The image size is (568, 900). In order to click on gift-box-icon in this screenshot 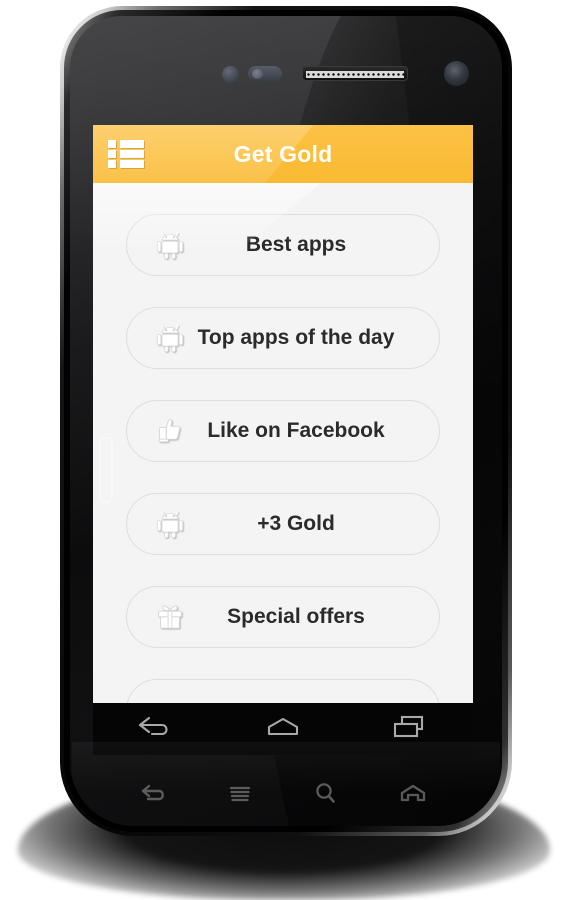, I will do `click(170, 617)`.